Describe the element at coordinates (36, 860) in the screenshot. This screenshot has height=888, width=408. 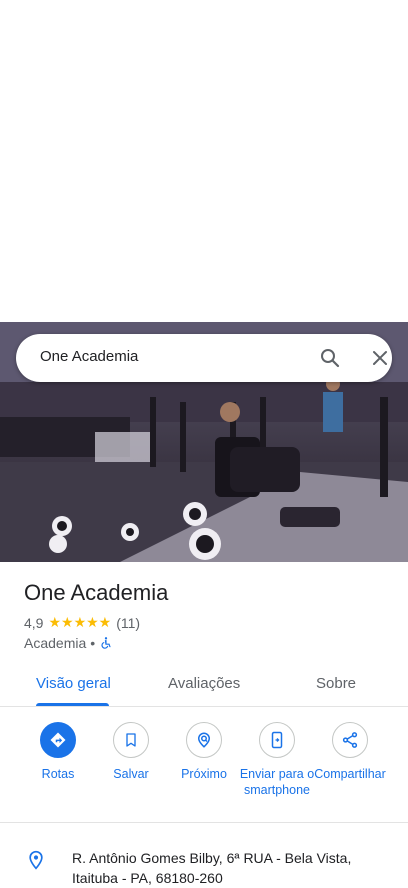
I see `location-pin-icon` at that location.